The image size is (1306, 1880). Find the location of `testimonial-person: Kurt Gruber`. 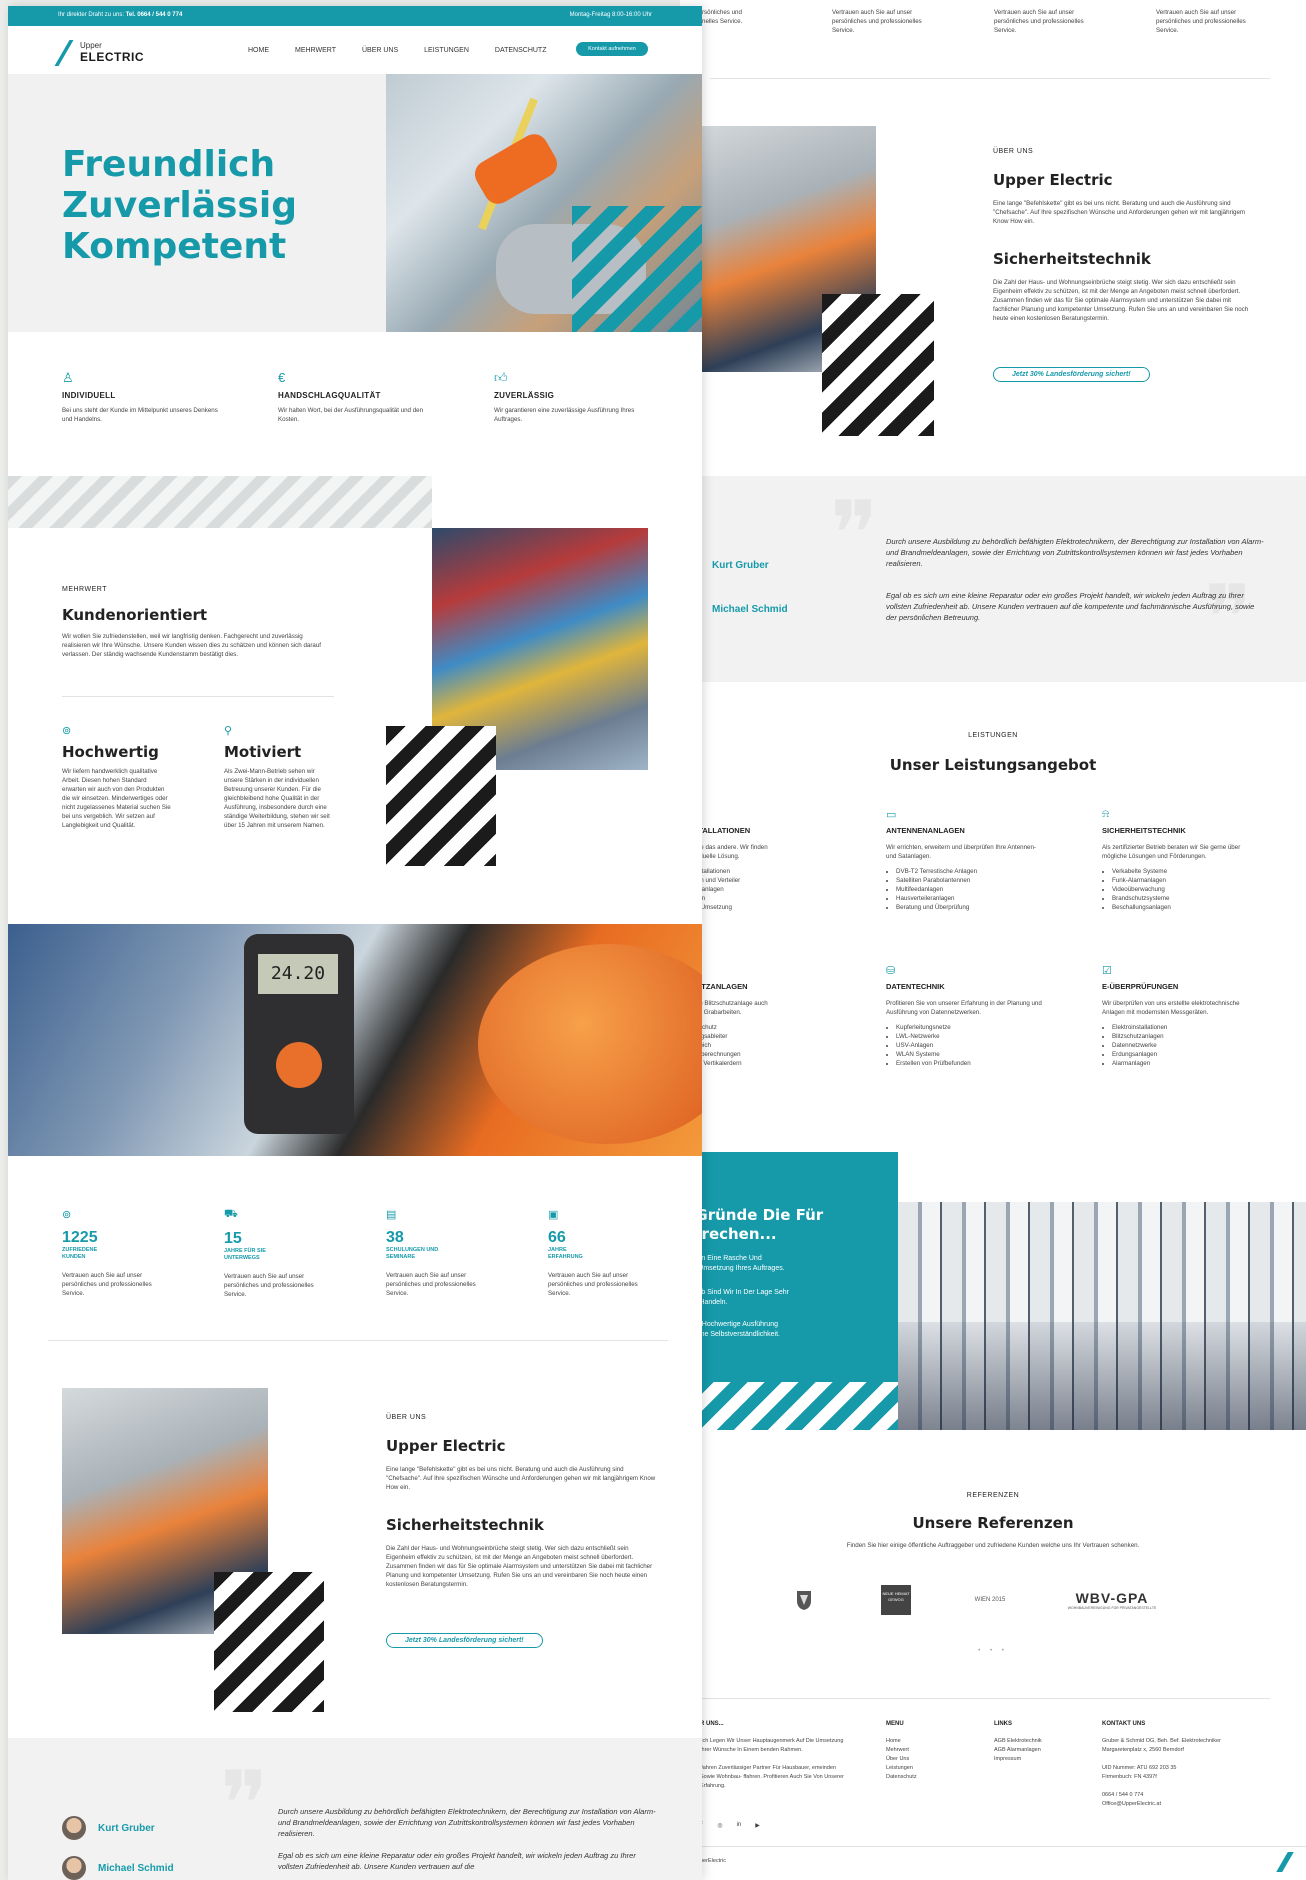

testimonial-person: Kurt Gruber is located at coordinates (108, 1828).